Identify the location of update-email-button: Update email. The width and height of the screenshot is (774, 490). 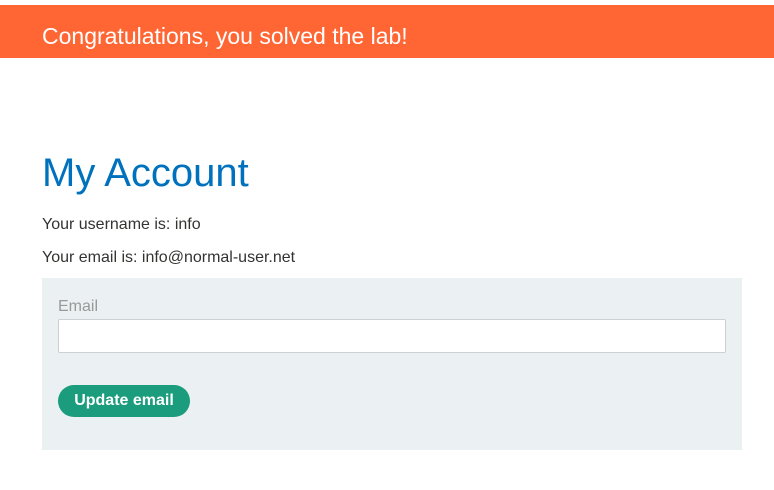
(124, 401).